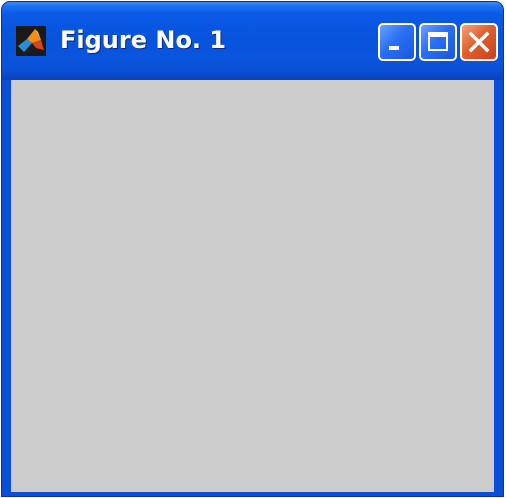 The width and height of the screenshot is (506, 498). I want to click on matlab-logo-icon, so click(31, 41).